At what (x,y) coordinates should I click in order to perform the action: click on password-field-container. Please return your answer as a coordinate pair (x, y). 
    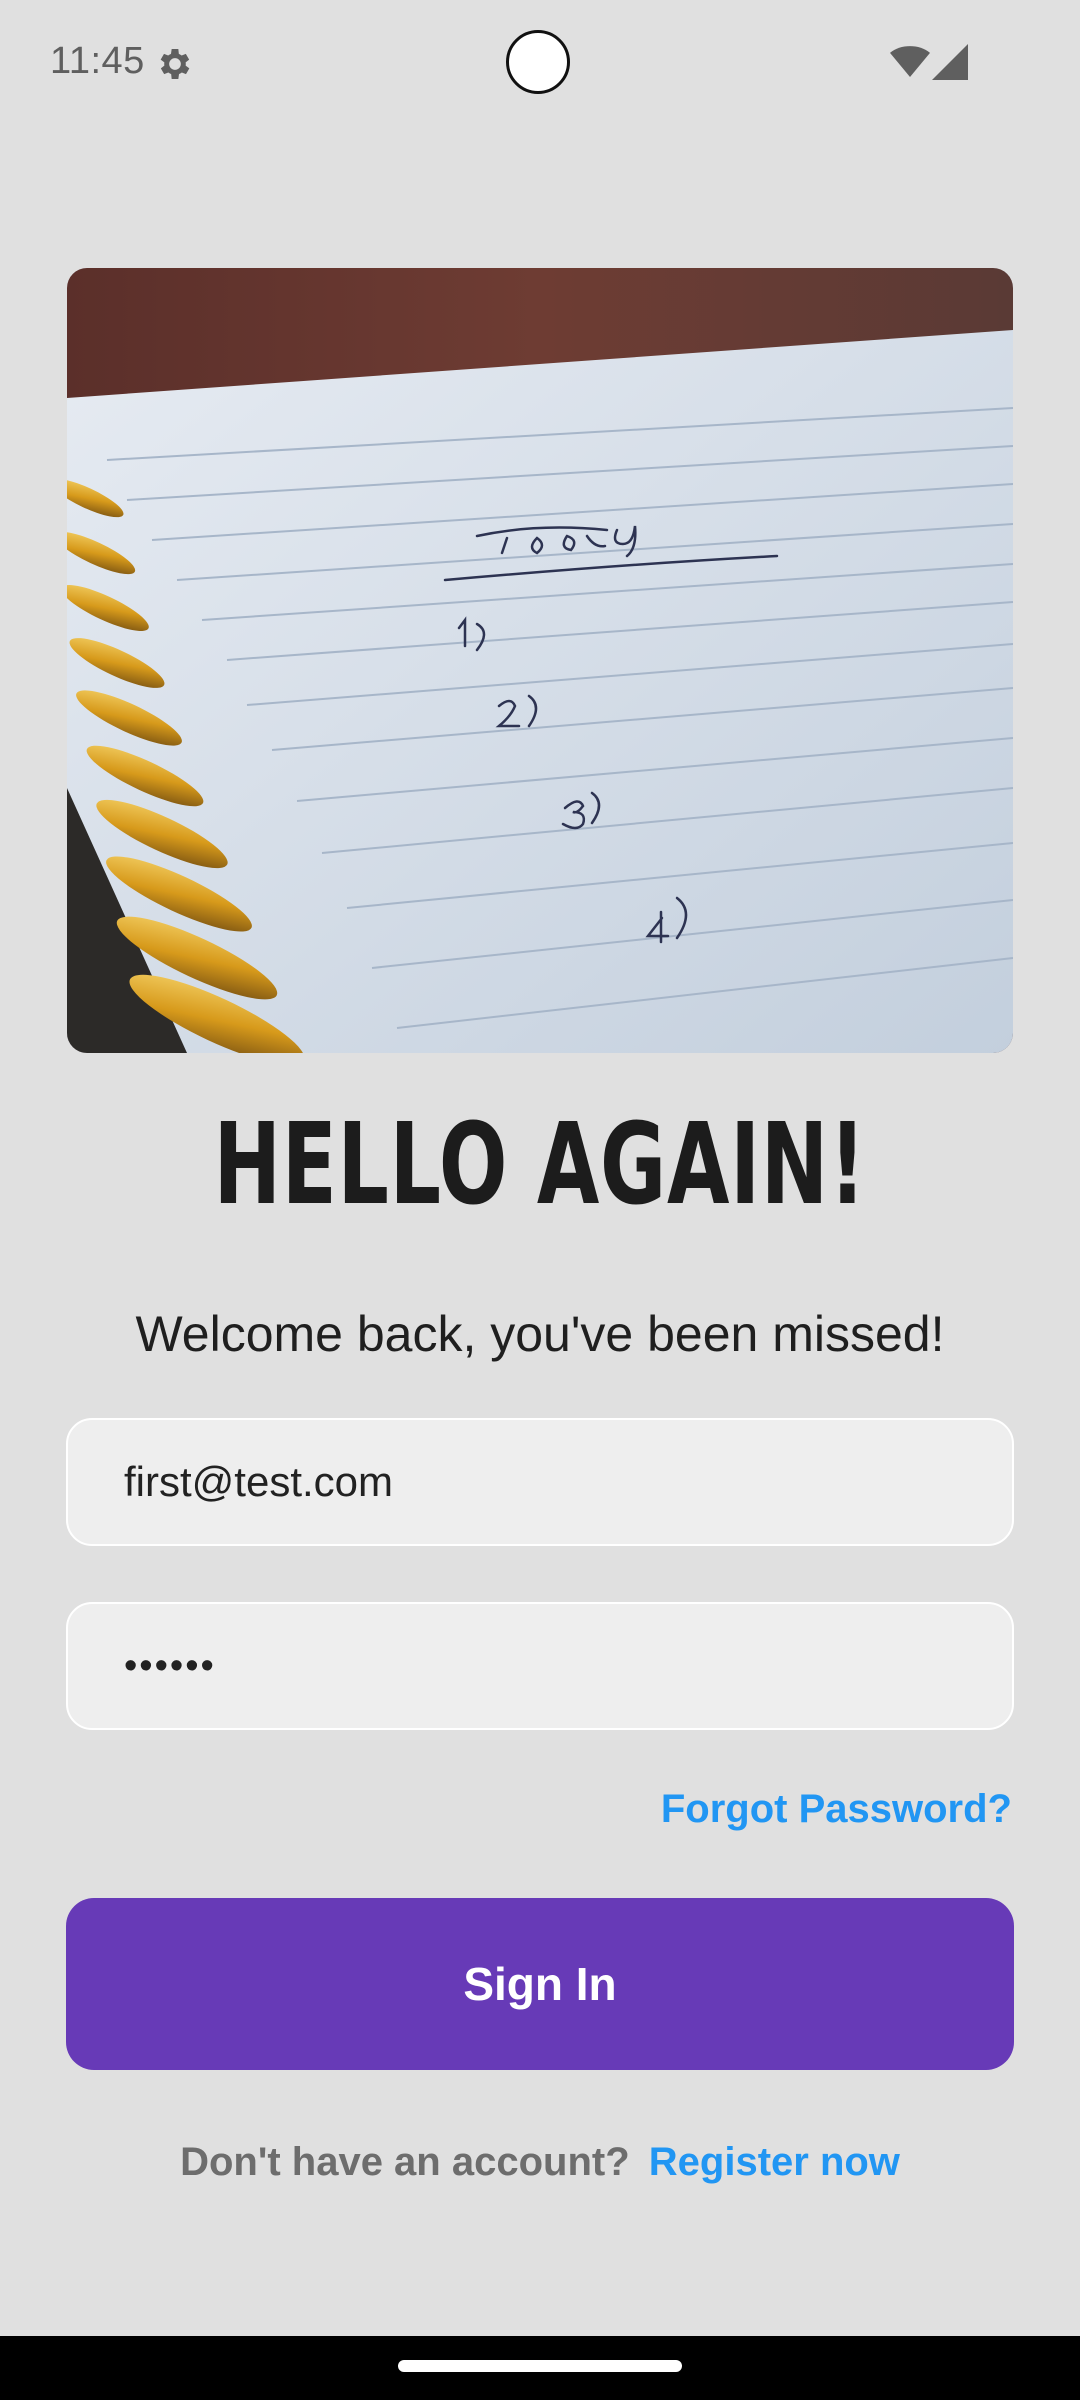
    Looking at the image, I should click on (540, 1666).